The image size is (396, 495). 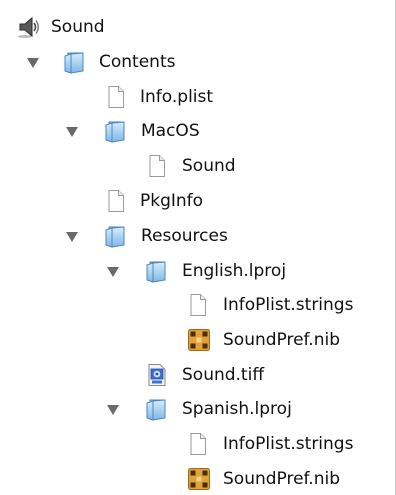 I want to click on image-file-icon, so click(x=157, y=375).